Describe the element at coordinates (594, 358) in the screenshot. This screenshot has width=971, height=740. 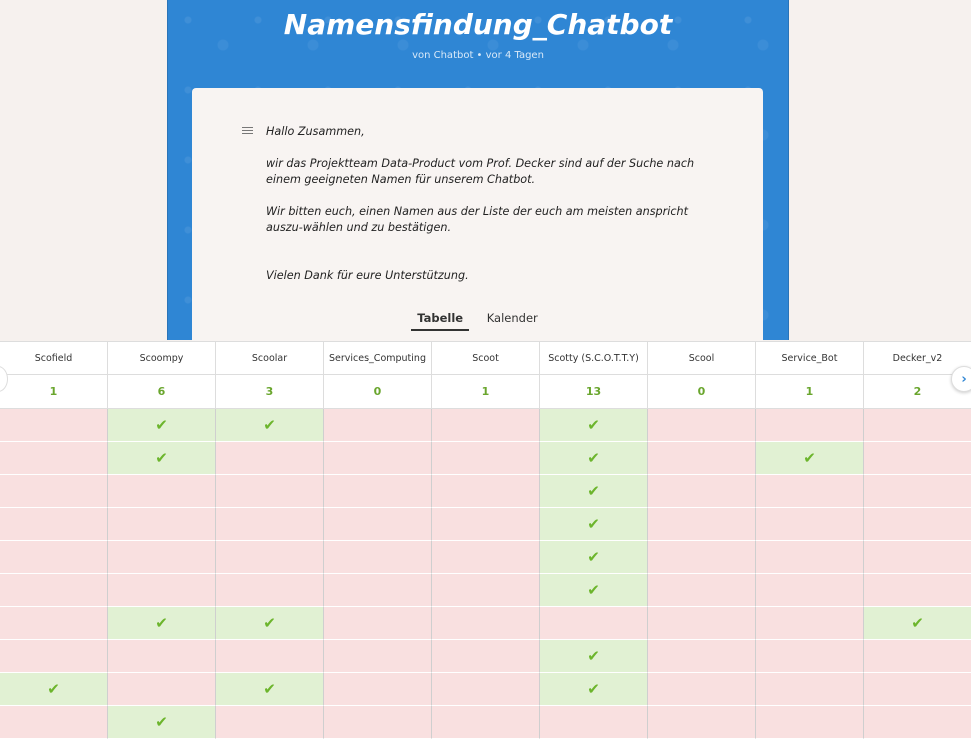
I see `option-header: Scotty (S.C.O.T.T.Y)` at that location.